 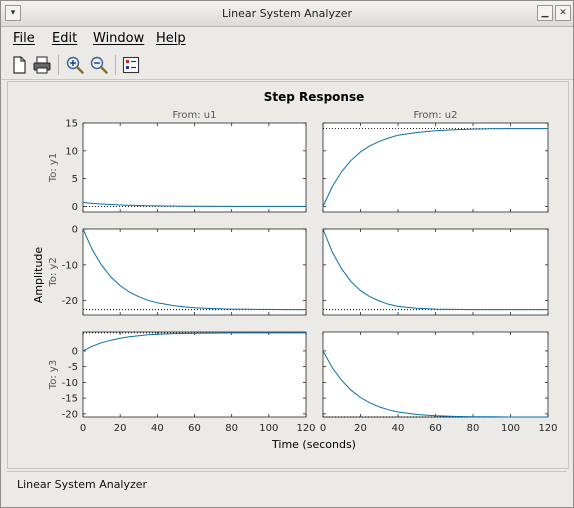 What do you see at coordinates (53, 168) in the screenshot?
I see `row-label: To: y1` at bounding box center [53, 168].